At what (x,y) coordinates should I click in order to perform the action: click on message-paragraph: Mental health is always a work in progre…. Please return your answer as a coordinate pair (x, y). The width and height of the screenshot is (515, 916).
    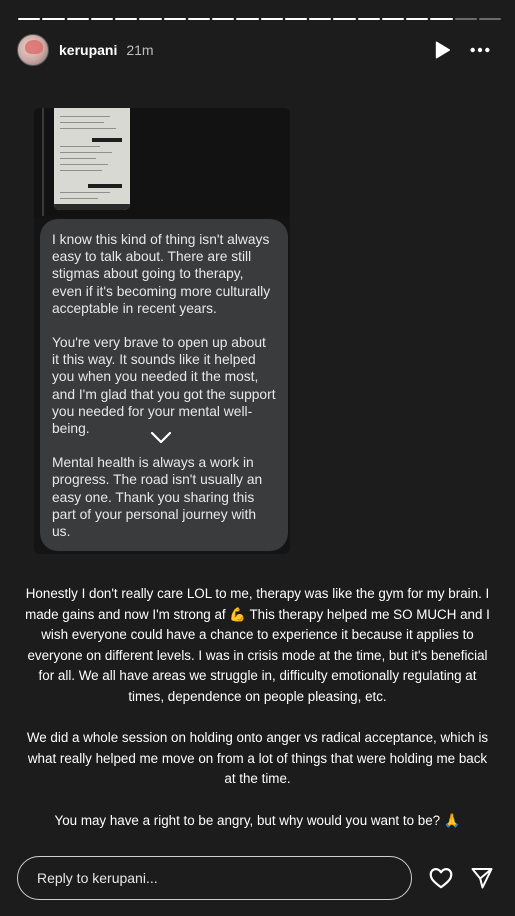
    Looking at the image, I should click on (157, 497).